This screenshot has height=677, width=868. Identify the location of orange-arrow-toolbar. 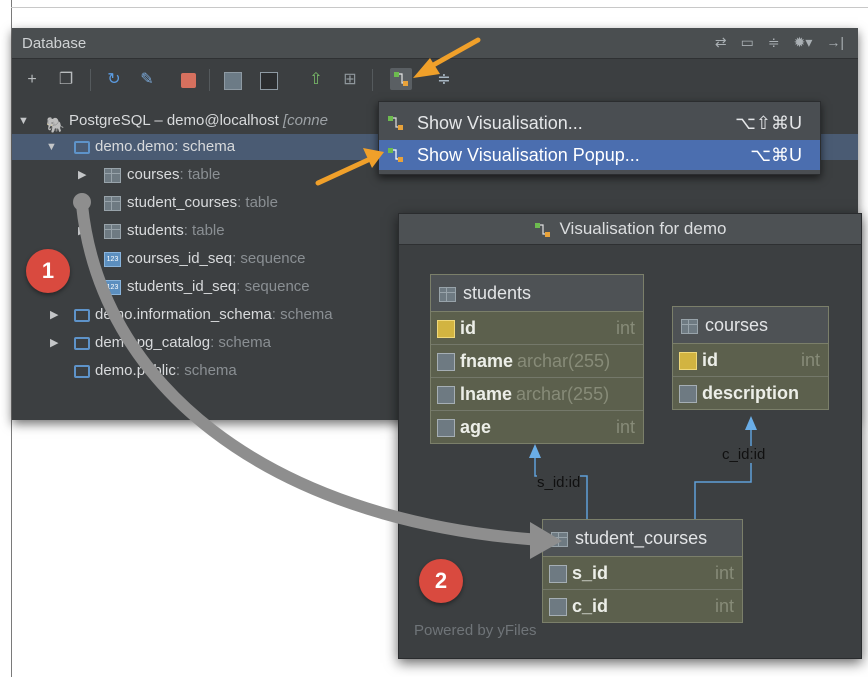
(453, 54).